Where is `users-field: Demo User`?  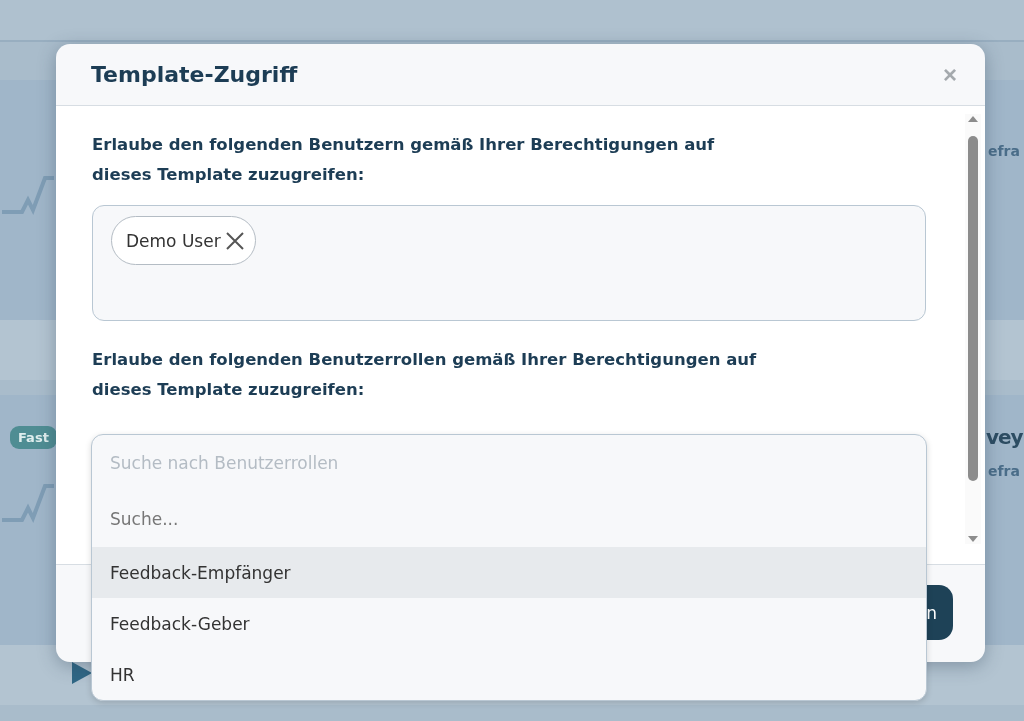
users-field: Demo User is located at coordinates (509, 263).